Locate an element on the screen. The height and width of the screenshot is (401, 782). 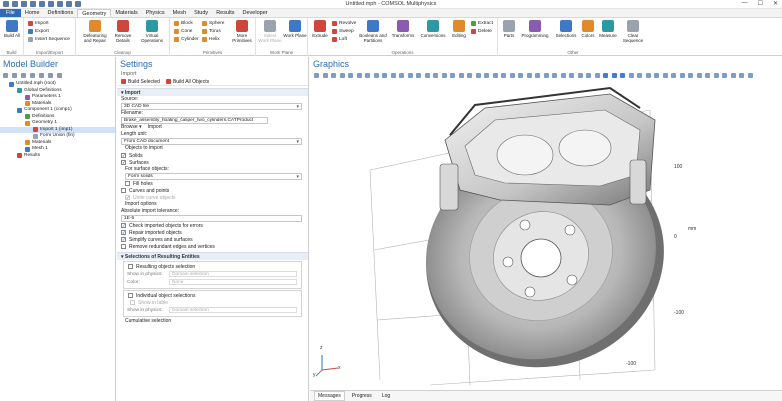
transforms-button: Transforms is located at coordinates (403, 29).